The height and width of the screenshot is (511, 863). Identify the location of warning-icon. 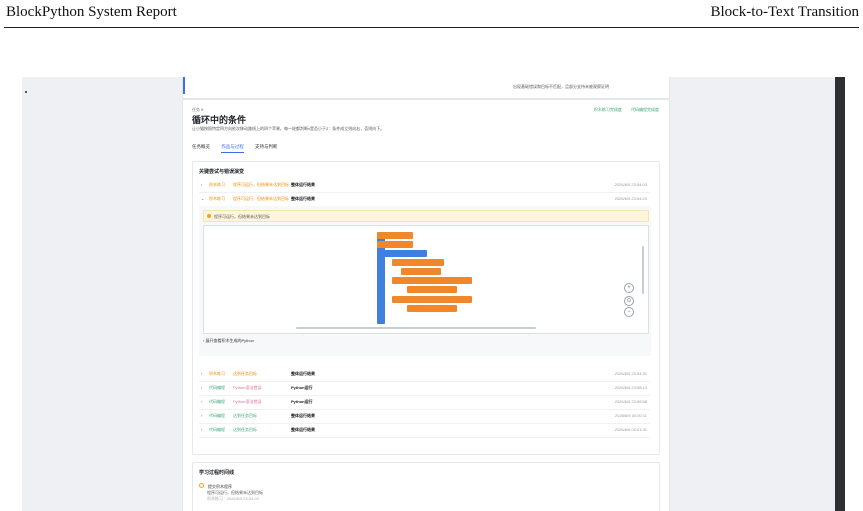
(209, 215).